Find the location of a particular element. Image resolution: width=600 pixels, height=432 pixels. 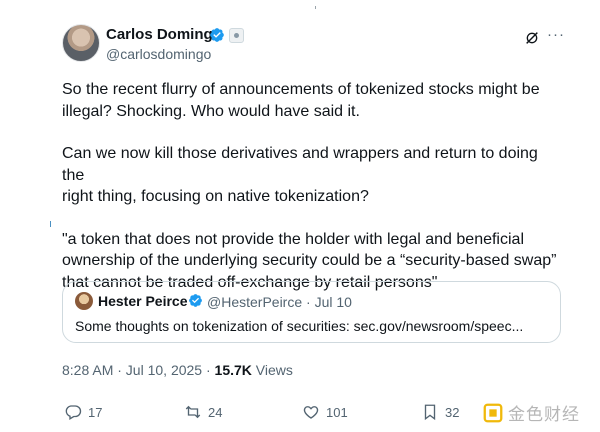

author-name: Carlos Domingo is located at coordinates (164, 34).